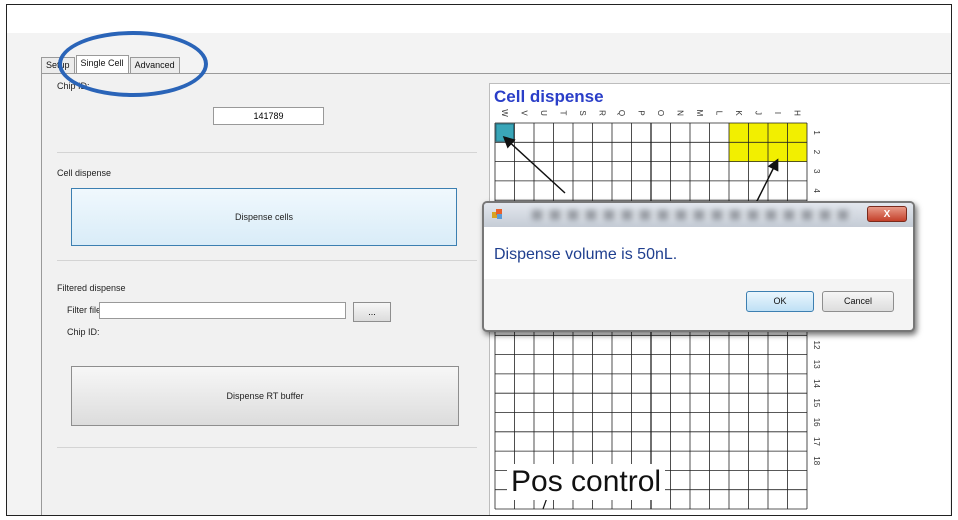 This screenshot has width=958, height=520. What do you see at coordinates (133, 64) in the screenshot?
I see `tab-highlight-circle` at bounding box center [133, 64].